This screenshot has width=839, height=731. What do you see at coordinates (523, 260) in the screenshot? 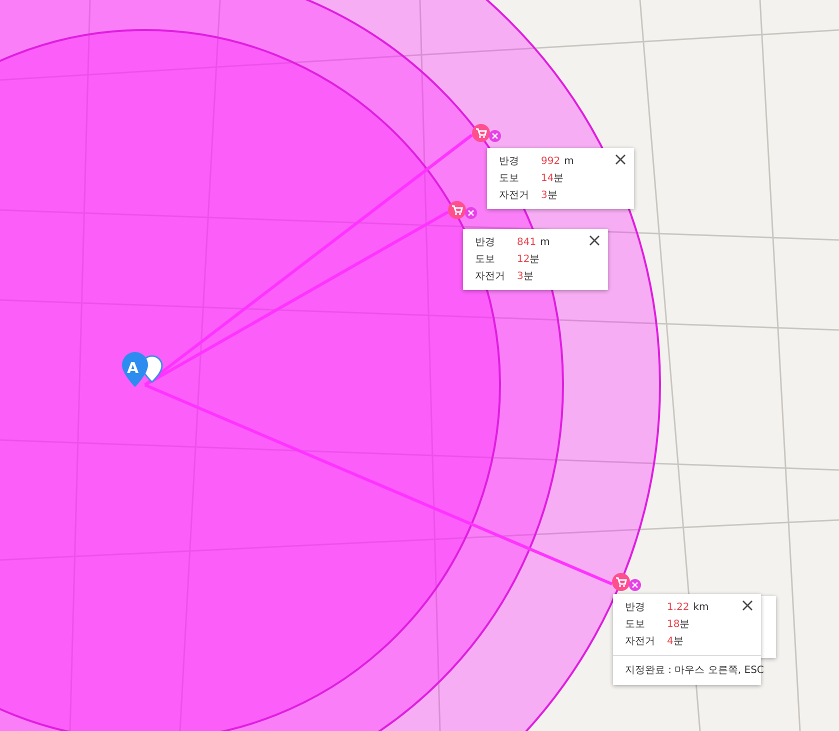
I see `info-value: 12` at bounding box center [523, 260].